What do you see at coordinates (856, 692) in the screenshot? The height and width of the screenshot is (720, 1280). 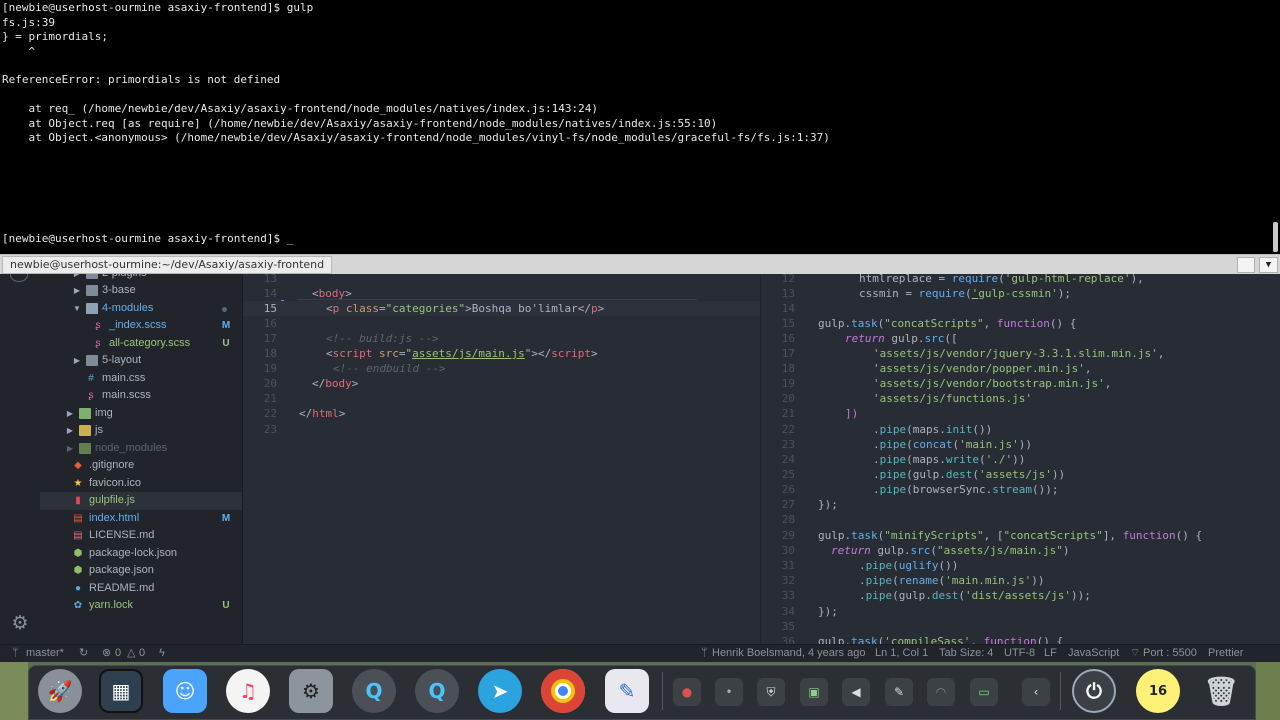 I see `volume-icon: ◀` at bounding box center [856, 692].